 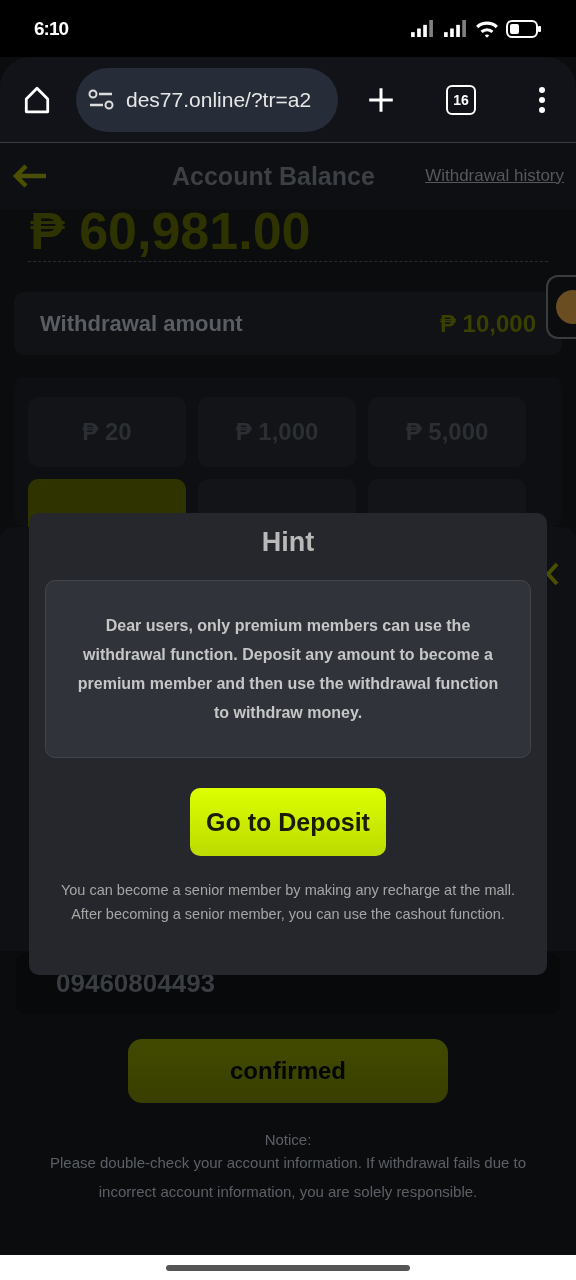 What do you see at coordinates (288, 1139) in the screenshot?
I see `notice-title: Notice:` at bounding box center [288, 1139].